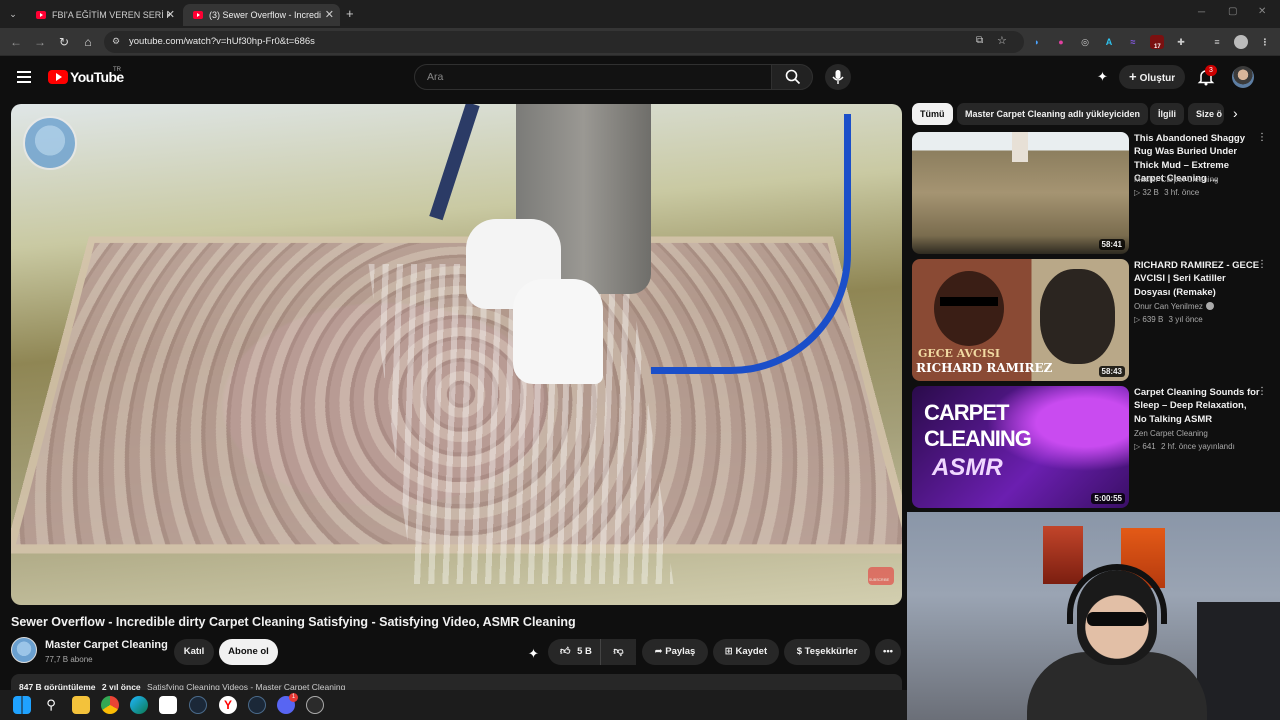 The image size is (1280, 720). What do you see at coordinates (1037, 42) in the screenshot?
I see `extension-1-icon: ◗` at bounding box center [1037, 42].